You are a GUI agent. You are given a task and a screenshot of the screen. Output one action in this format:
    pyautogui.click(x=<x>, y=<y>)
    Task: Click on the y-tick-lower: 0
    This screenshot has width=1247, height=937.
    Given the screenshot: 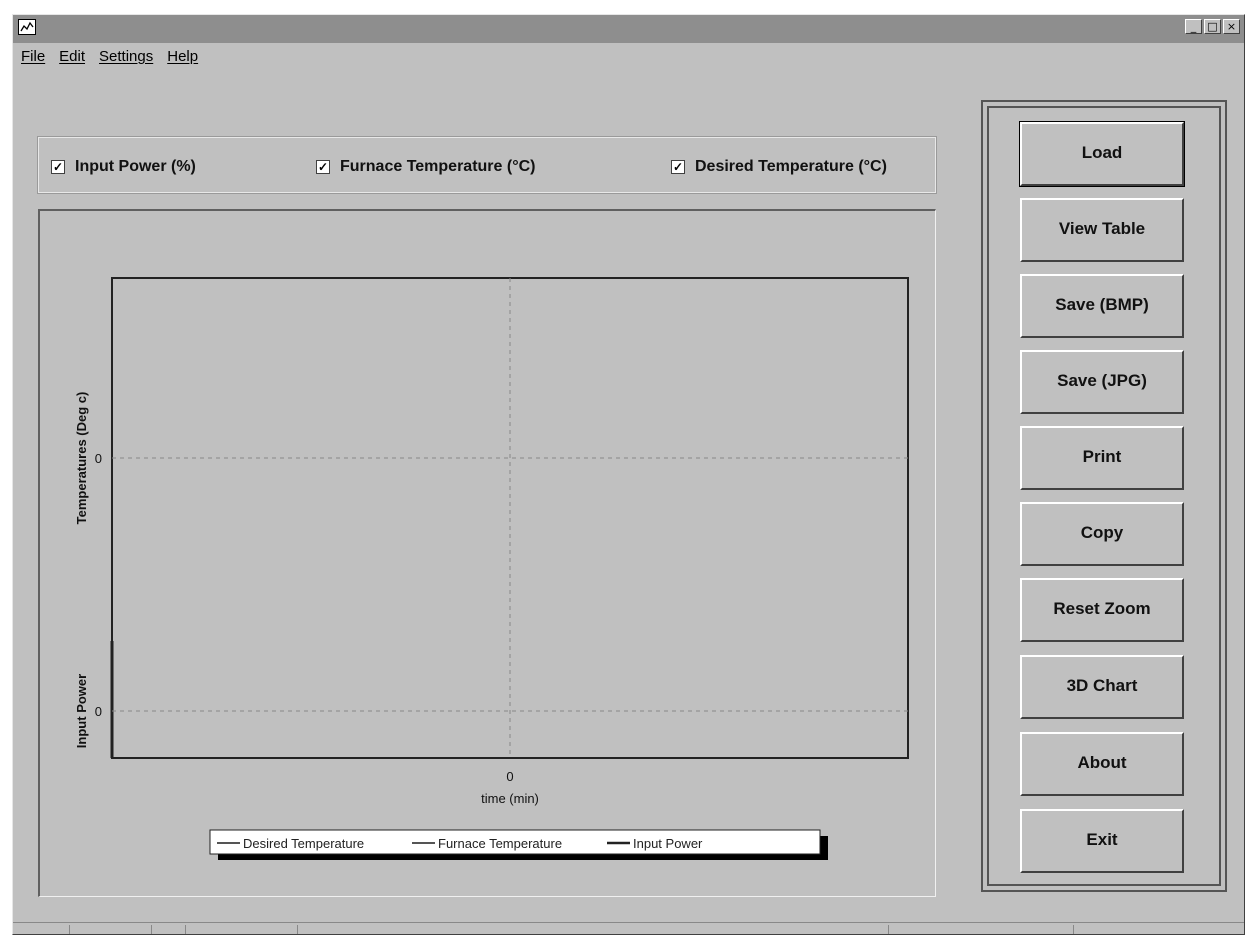 What is the action you would take?
    pyautogui.click(x=98, y=711)
    